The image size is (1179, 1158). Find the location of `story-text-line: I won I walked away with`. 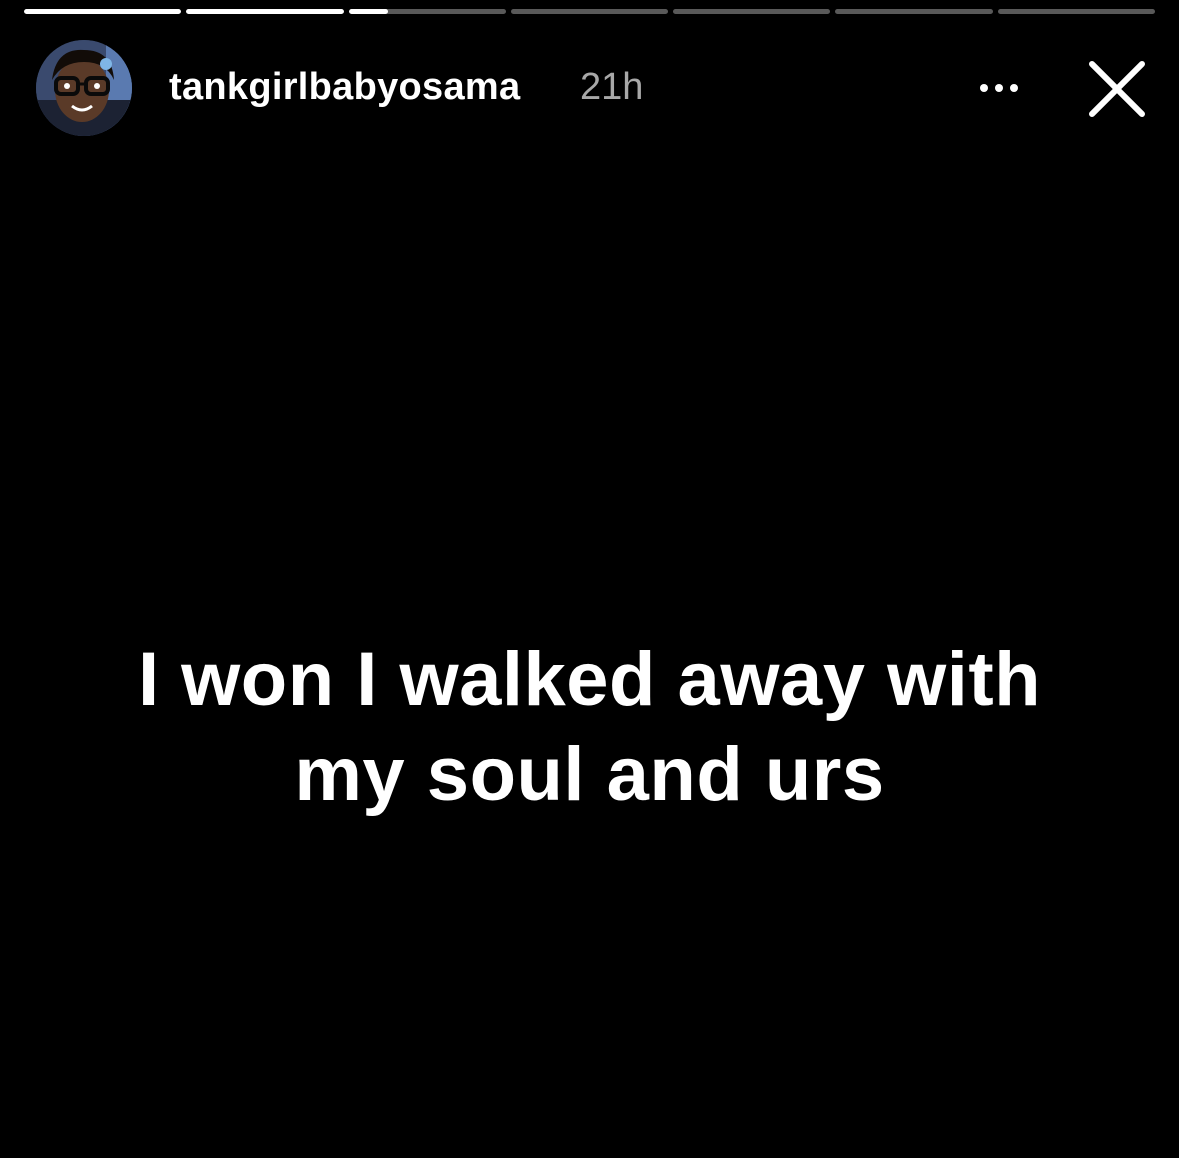

story-text-line: I won I walked away with is located at coordinates (589, 679).